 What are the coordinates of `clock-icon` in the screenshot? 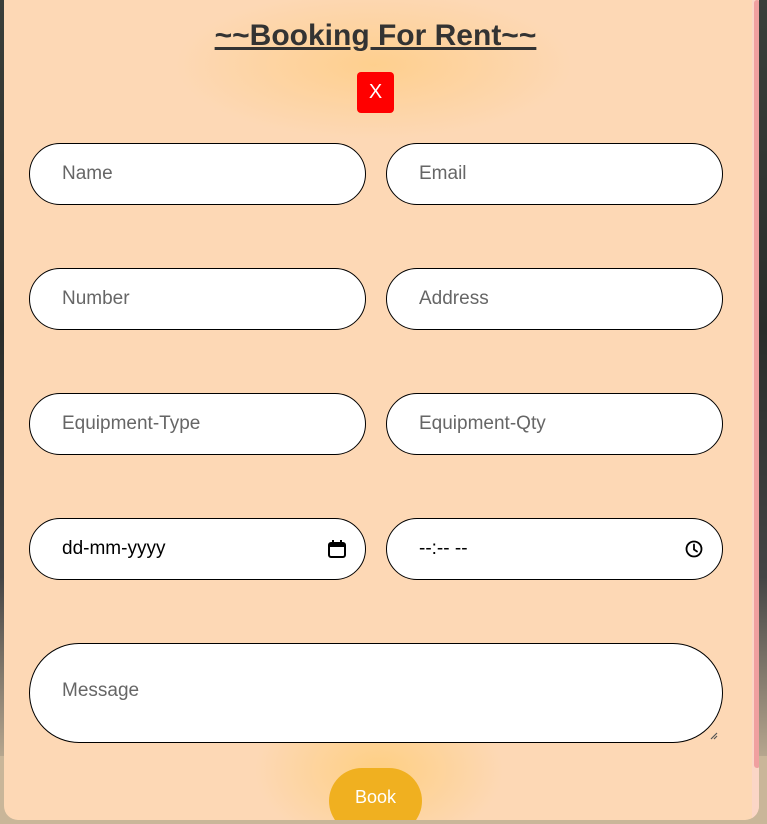 It's located at (694, 549).